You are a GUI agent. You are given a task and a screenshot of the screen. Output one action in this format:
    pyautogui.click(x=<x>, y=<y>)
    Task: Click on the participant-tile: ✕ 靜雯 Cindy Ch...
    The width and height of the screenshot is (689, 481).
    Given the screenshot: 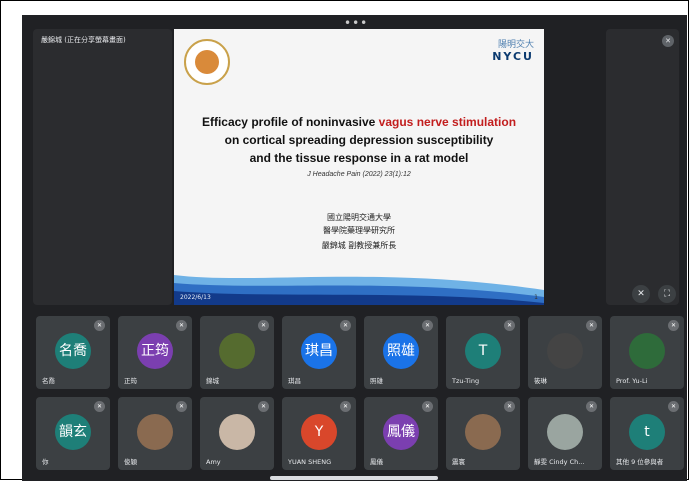 What is the action you would take?
    pyautogui.click(x=565, y=433)
    